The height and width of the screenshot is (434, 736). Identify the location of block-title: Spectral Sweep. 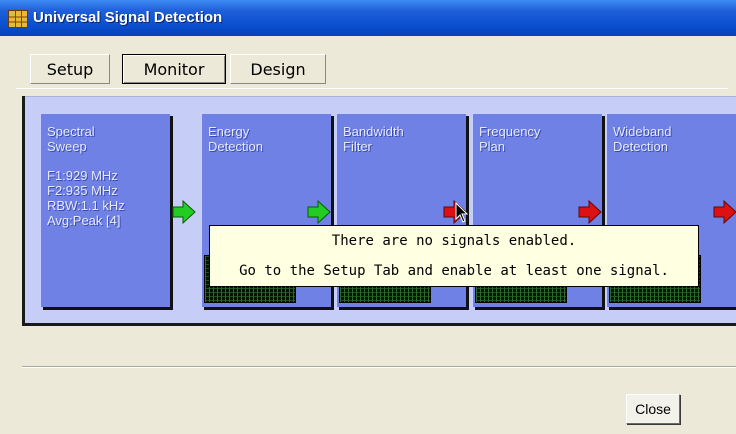
(71, 139).